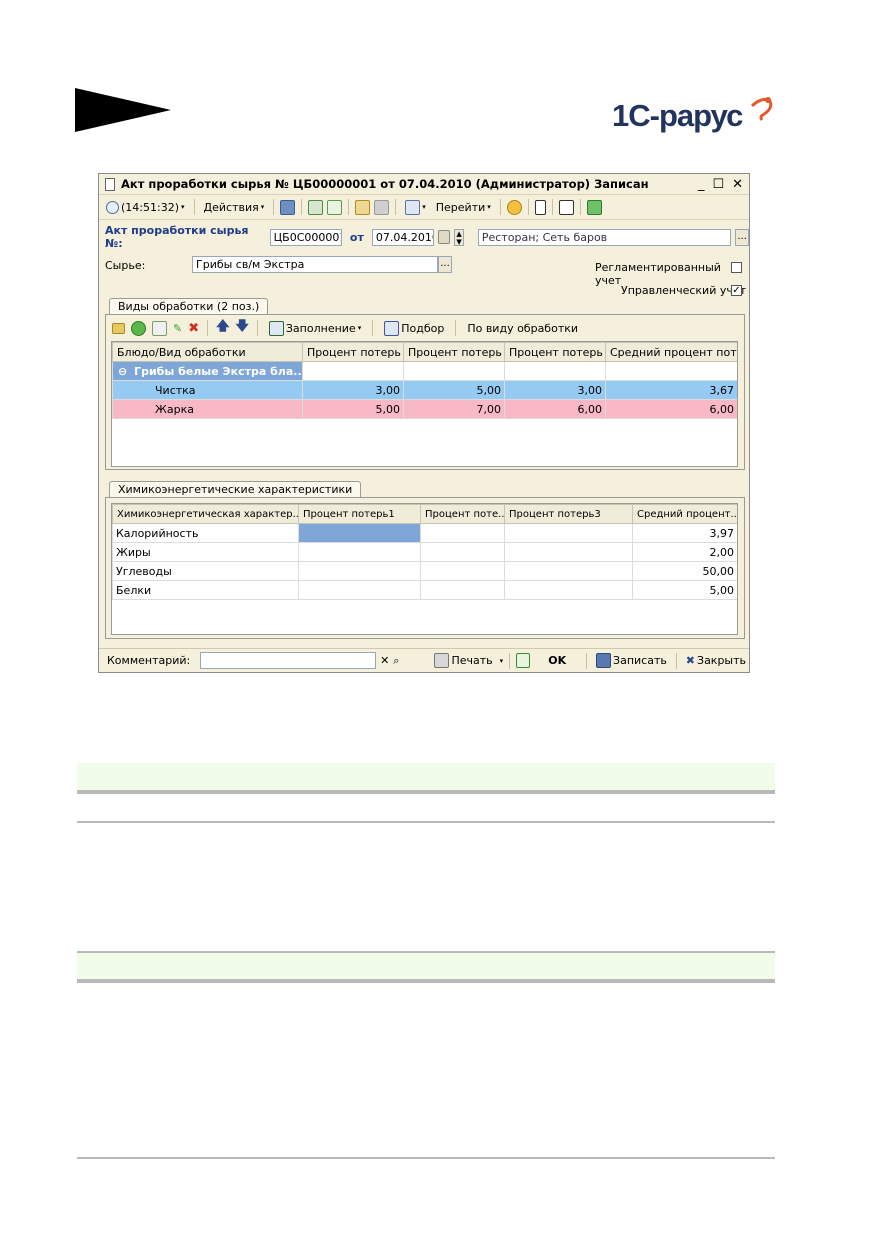 This screenshot has height=1239, width=875. I want to click on selected-cell, so click(359, 533).